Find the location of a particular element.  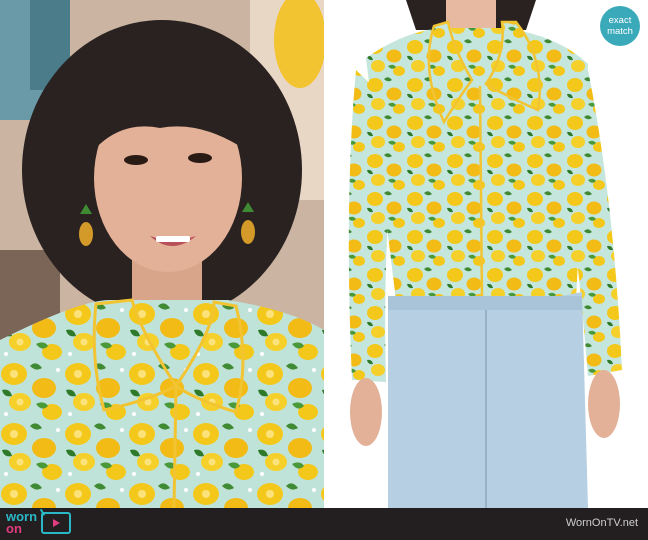

exact-match-badge: exact match is located at coordinates (620, 26).